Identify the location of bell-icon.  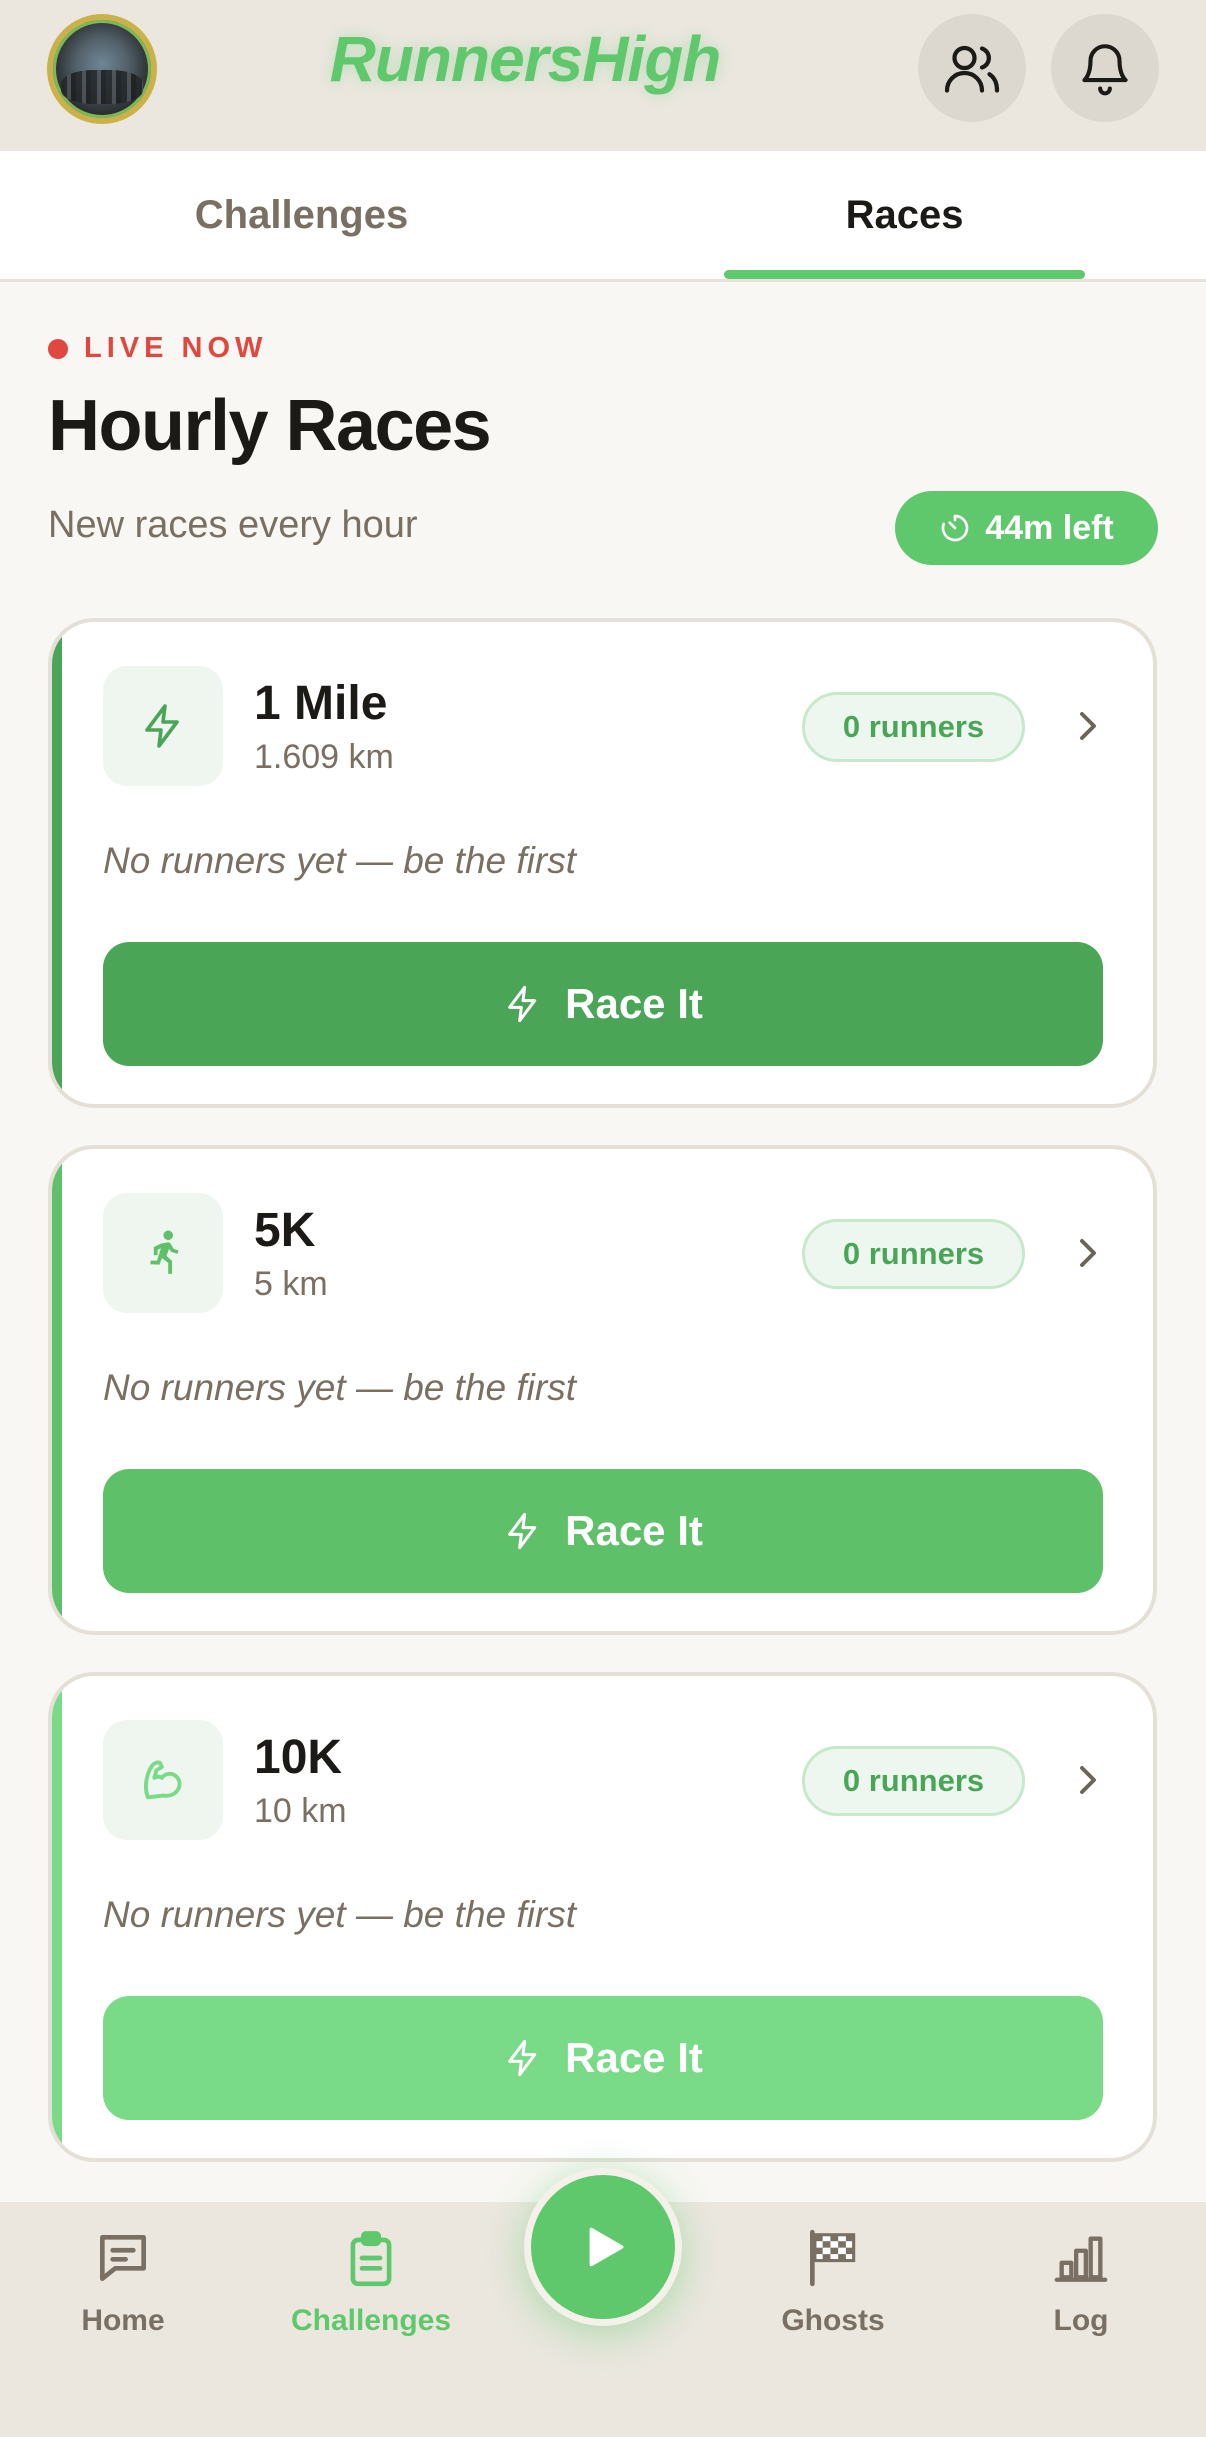
(1105, 70).